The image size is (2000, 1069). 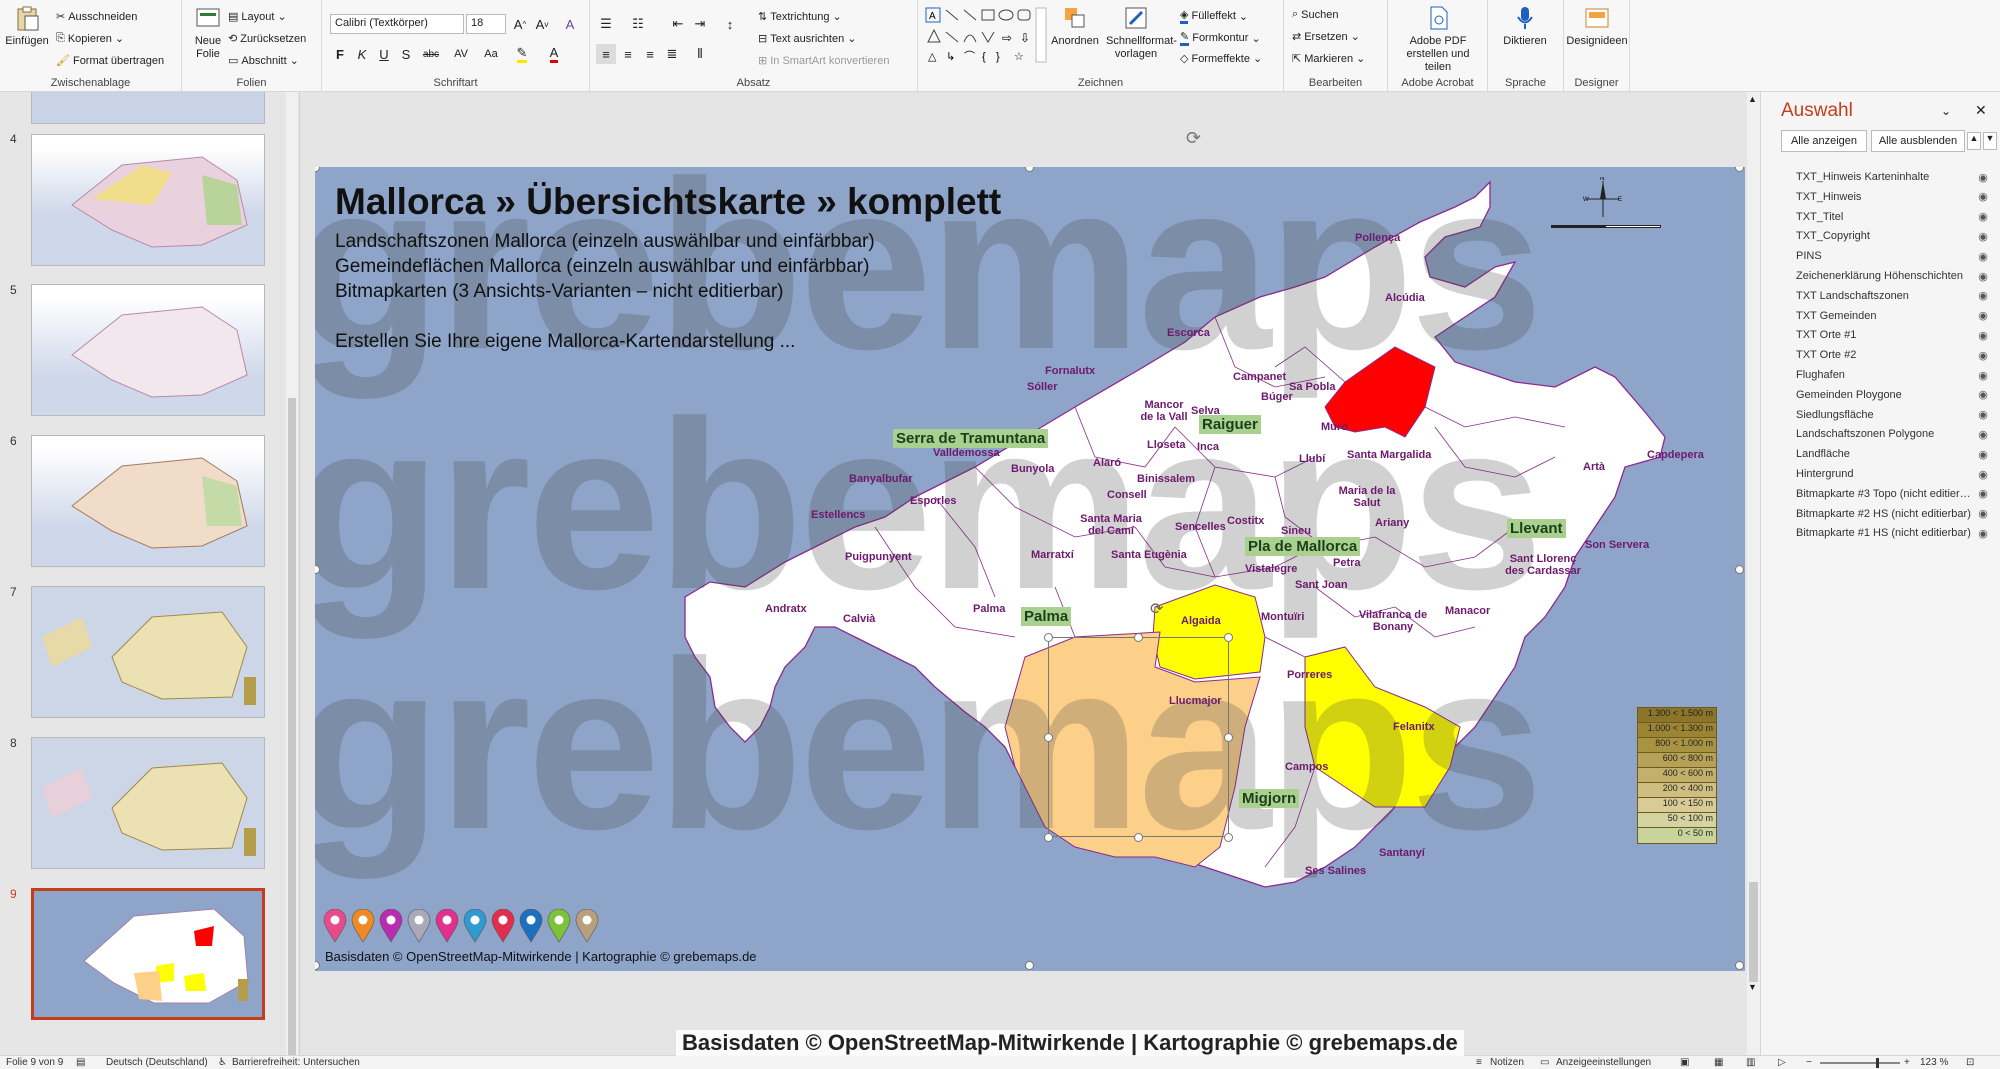 What do you see at coordinates (431, 54) in the screenshot?
I see `shadow-button: abc` at bounding box center [431, 54].